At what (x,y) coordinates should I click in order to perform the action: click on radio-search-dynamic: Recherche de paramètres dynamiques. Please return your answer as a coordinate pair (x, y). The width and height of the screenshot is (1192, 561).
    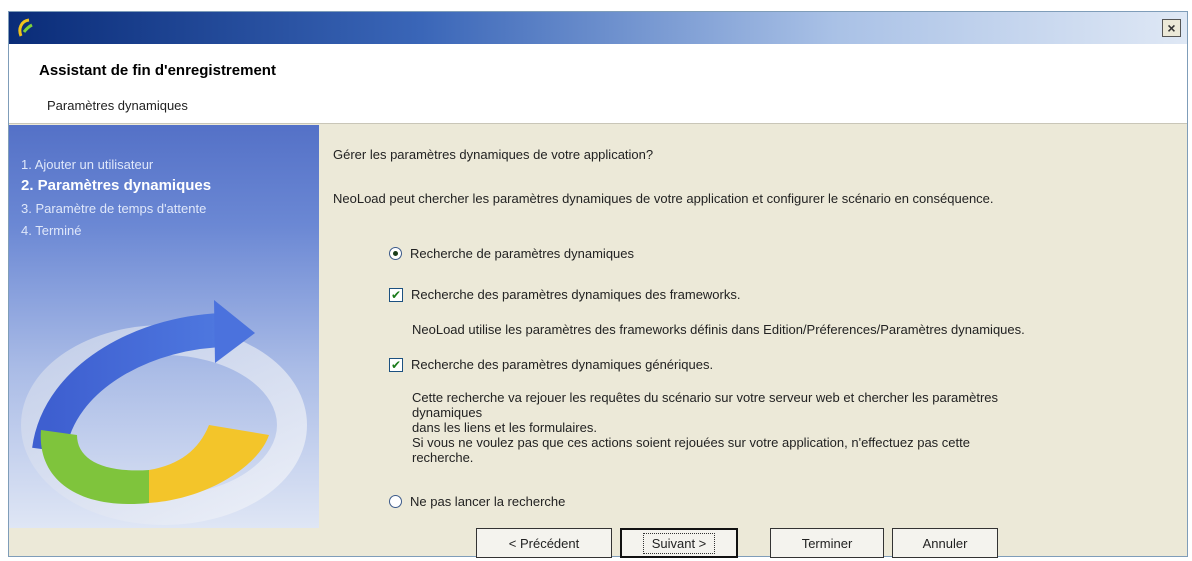
    Looking at the image, I should click on (511, 253).